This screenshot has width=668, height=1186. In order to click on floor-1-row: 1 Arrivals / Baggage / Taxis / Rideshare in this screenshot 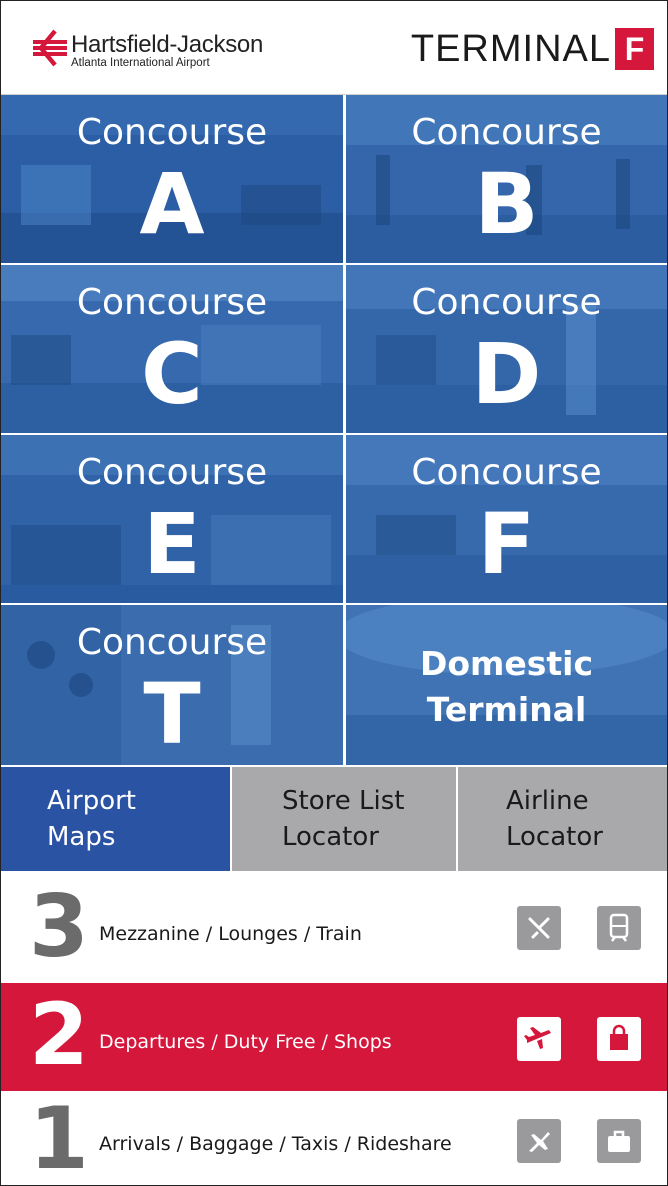, I will do `click(334, 1137)`.